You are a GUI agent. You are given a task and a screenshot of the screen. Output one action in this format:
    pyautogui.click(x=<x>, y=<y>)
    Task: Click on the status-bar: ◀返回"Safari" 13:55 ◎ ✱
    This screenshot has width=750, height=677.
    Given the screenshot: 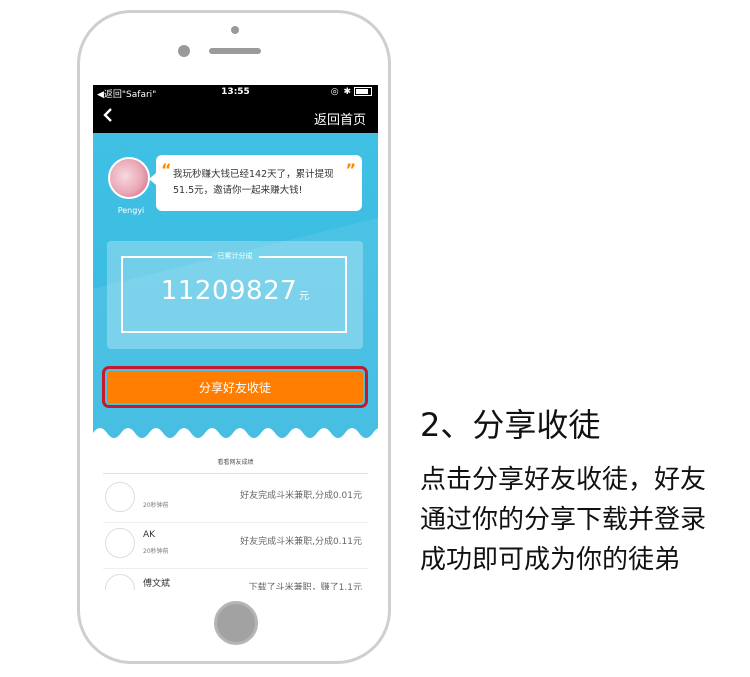 What is the action you would take?
    pyautogui.click(x=235, y=93)
    